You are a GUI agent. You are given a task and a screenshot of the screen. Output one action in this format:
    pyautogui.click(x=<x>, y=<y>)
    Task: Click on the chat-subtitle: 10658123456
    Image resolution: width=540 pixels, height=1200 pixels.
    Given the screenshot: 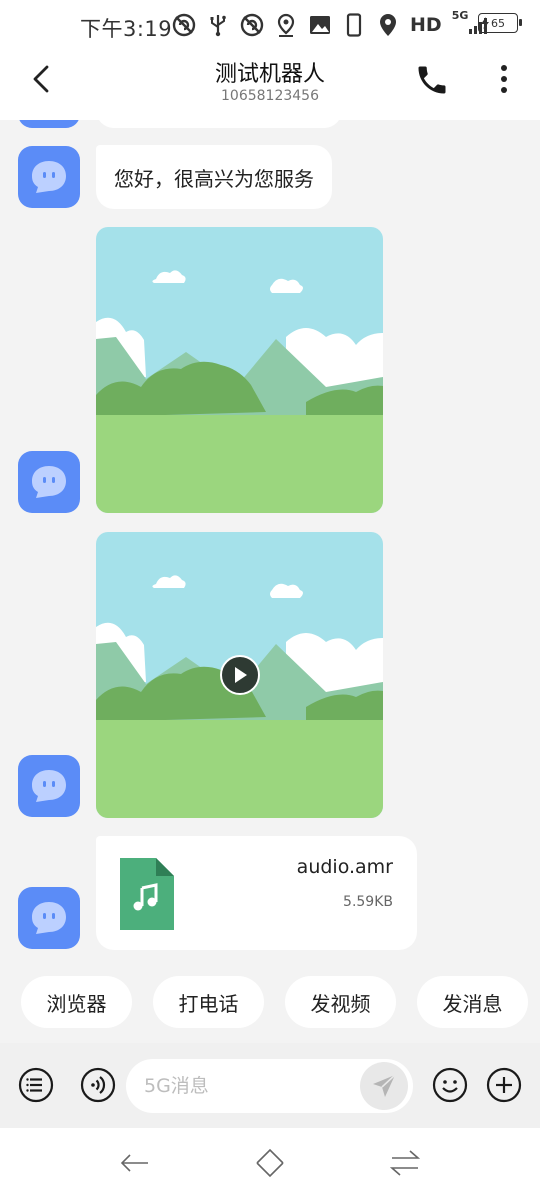 What is the action you would take?
    pyautogui.click(x=270, y=96)
    